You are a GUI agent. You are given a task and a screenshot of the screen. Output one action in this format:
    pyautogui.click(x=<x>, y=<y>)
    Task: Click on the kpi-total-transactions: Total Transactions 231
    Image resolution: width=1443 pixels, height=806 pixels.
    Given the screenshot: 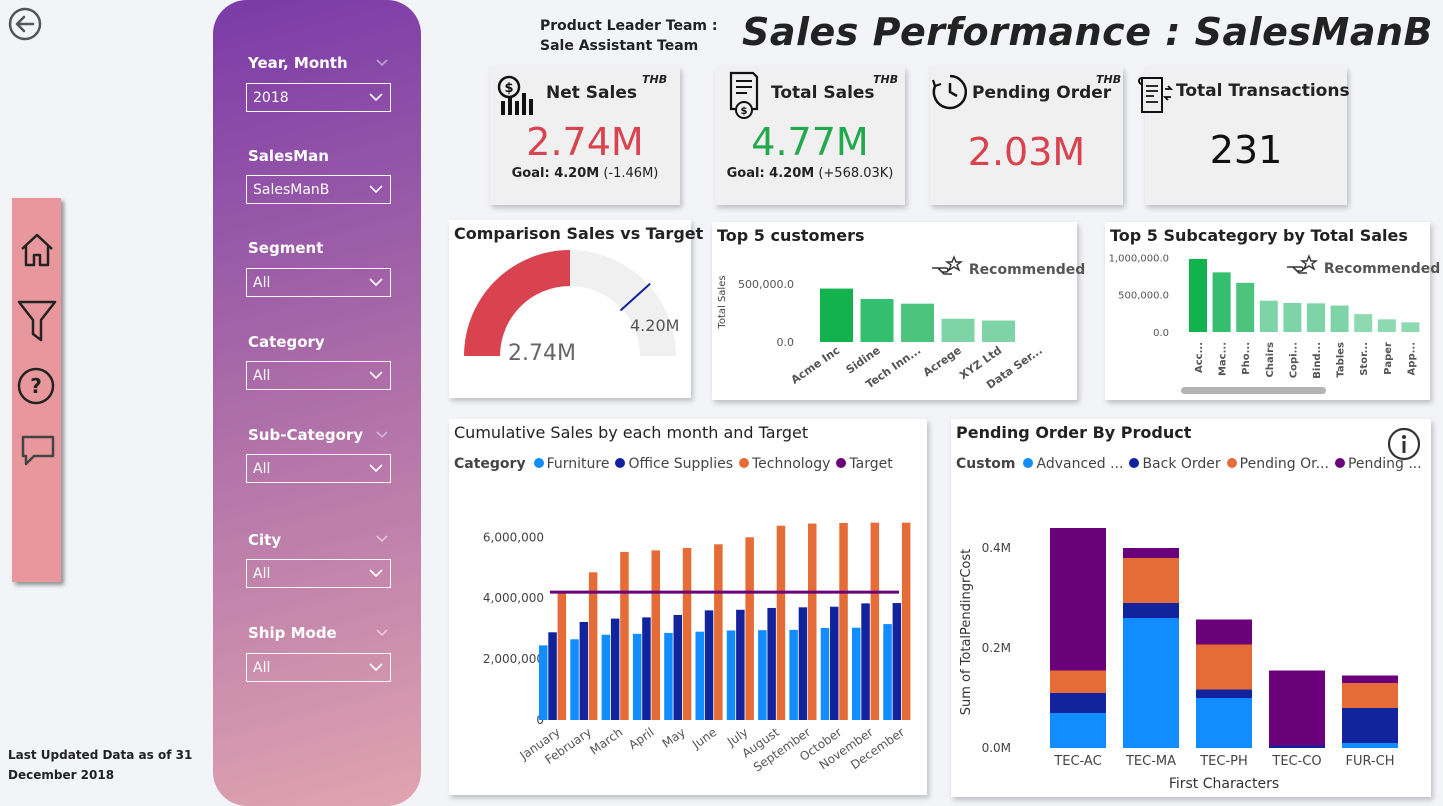 What is the action you would take?
    pyautogui.click(x=1244, y=136)
    